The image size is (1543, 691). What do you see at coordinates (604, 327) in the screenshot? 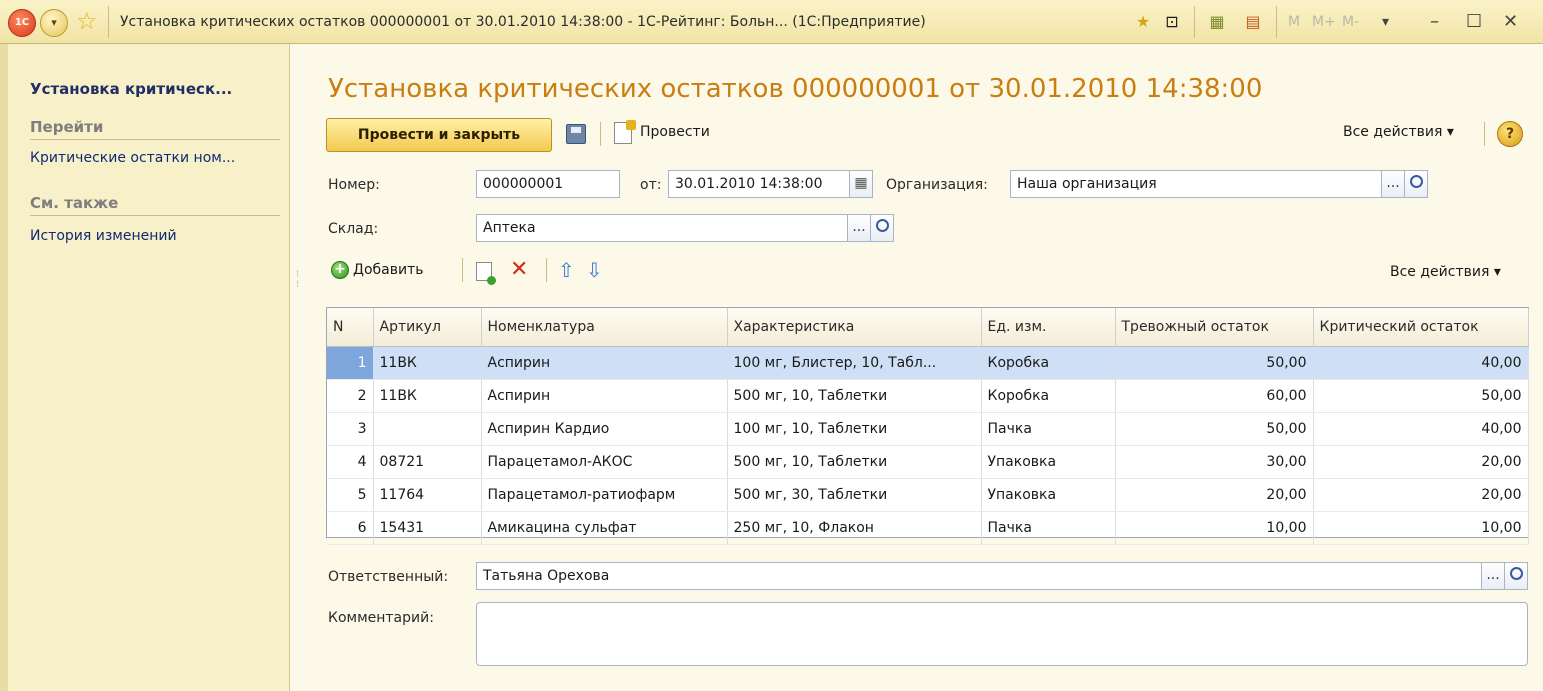
I see `column-header-item: Номенклатура` at bounding box center [604, 327].